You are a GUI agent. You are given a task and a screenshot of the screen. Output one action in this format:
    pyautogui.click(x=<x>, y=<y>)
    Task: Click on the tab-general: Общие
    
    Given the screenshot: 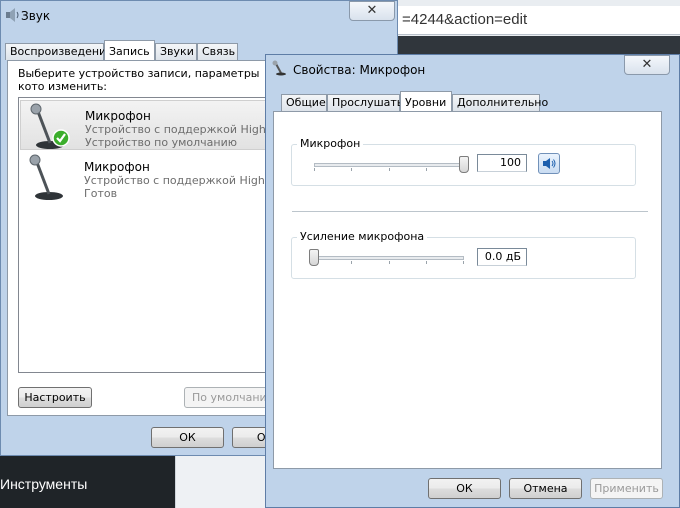 What is the action you would take?
    pyautogui.click(x=304, y=102)
    